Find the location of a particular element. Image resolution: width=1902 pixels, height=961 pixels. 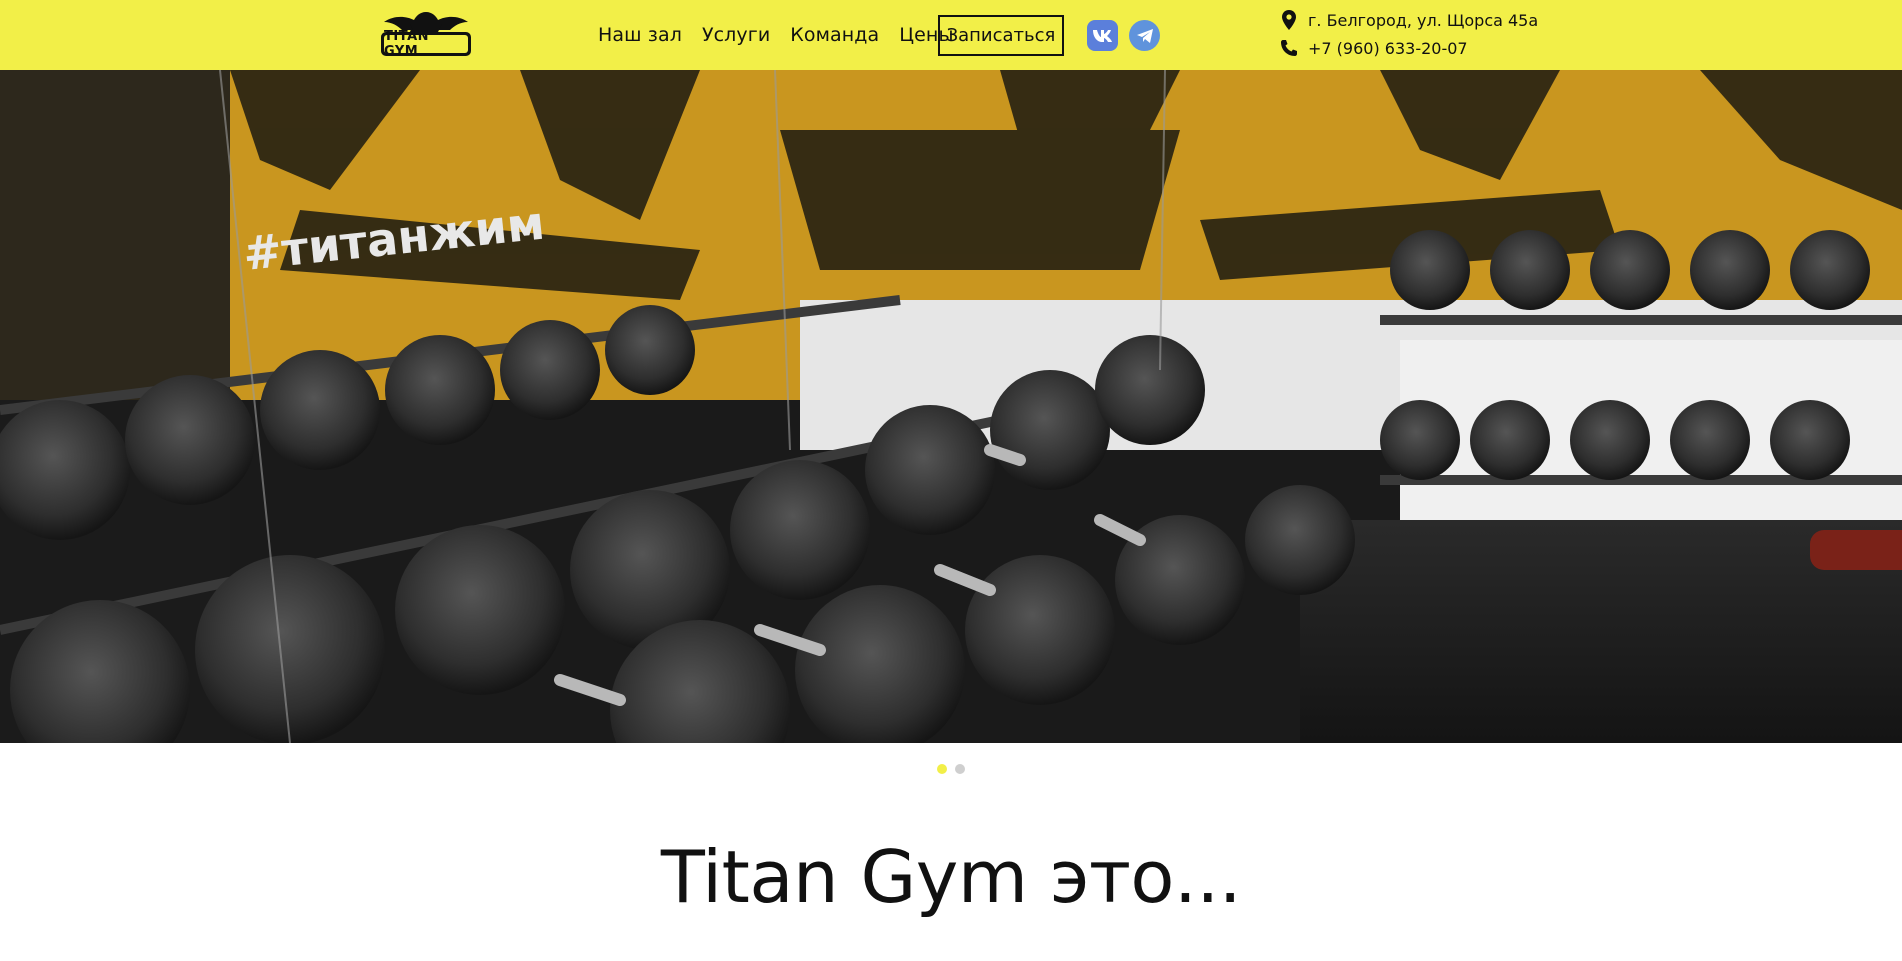

main-nav: Наш зал Услуги Команда Цены is located at coordinates (786, 35).